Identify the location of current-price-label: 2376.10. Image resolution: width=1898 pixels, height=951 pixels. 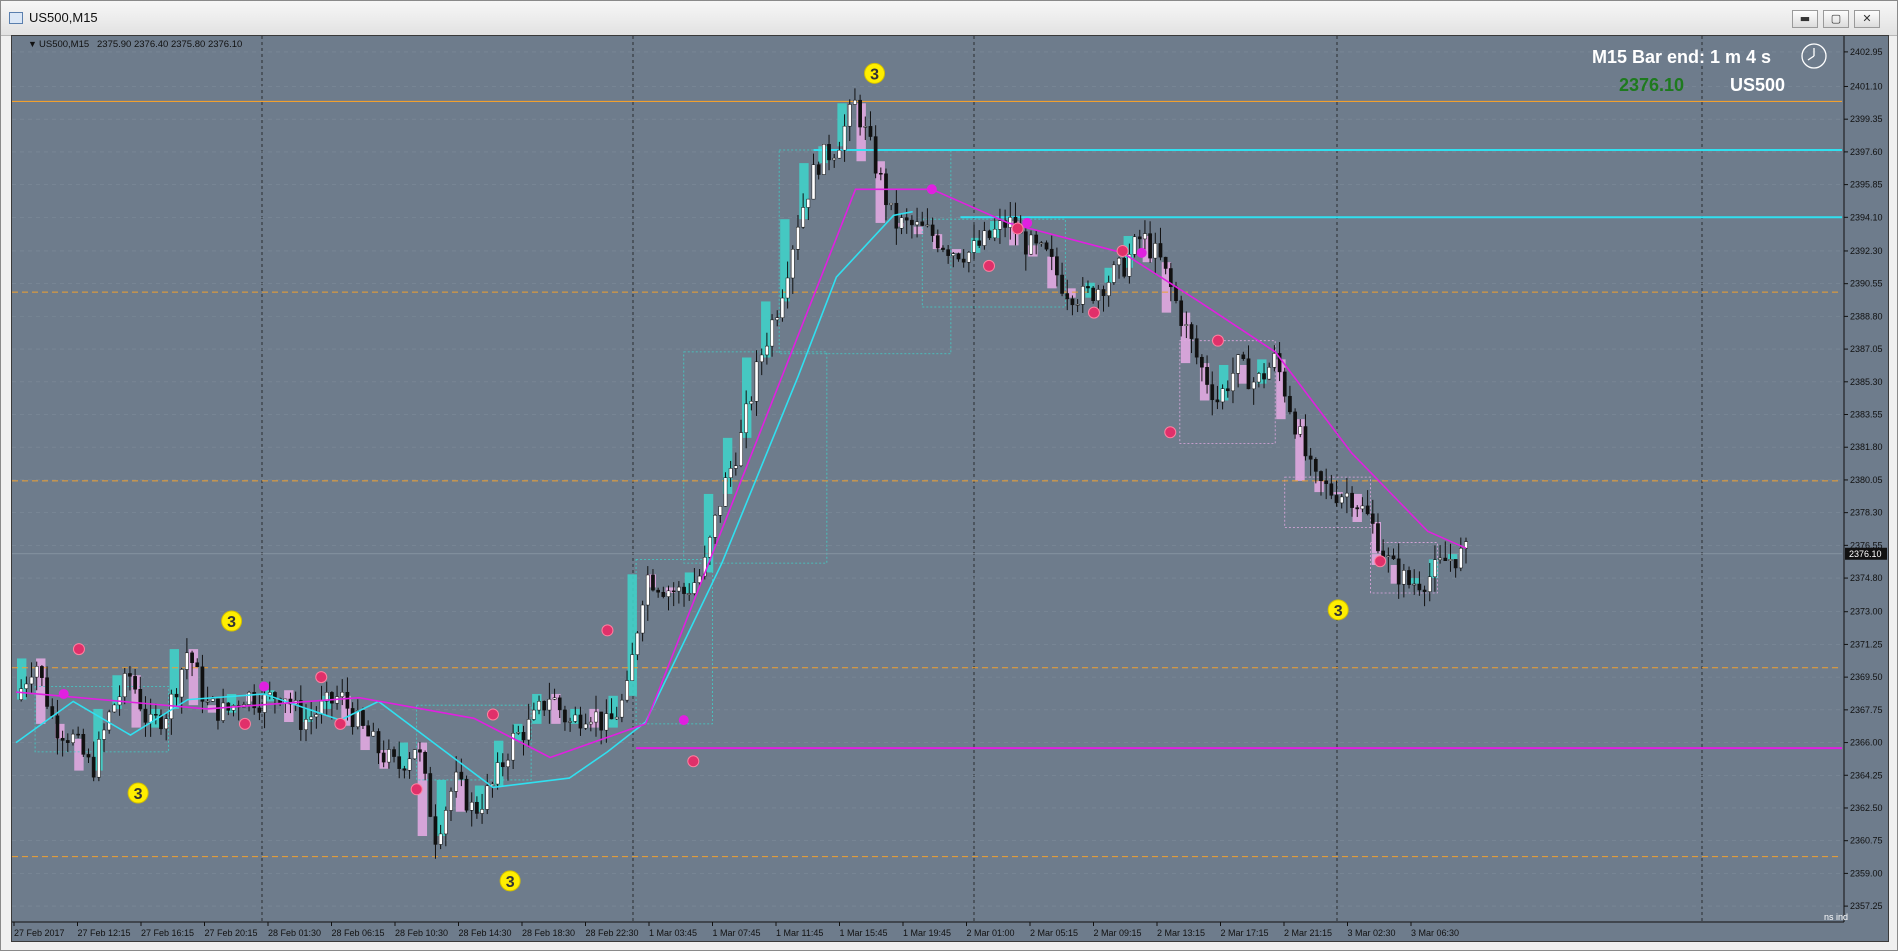
(1865, 554).